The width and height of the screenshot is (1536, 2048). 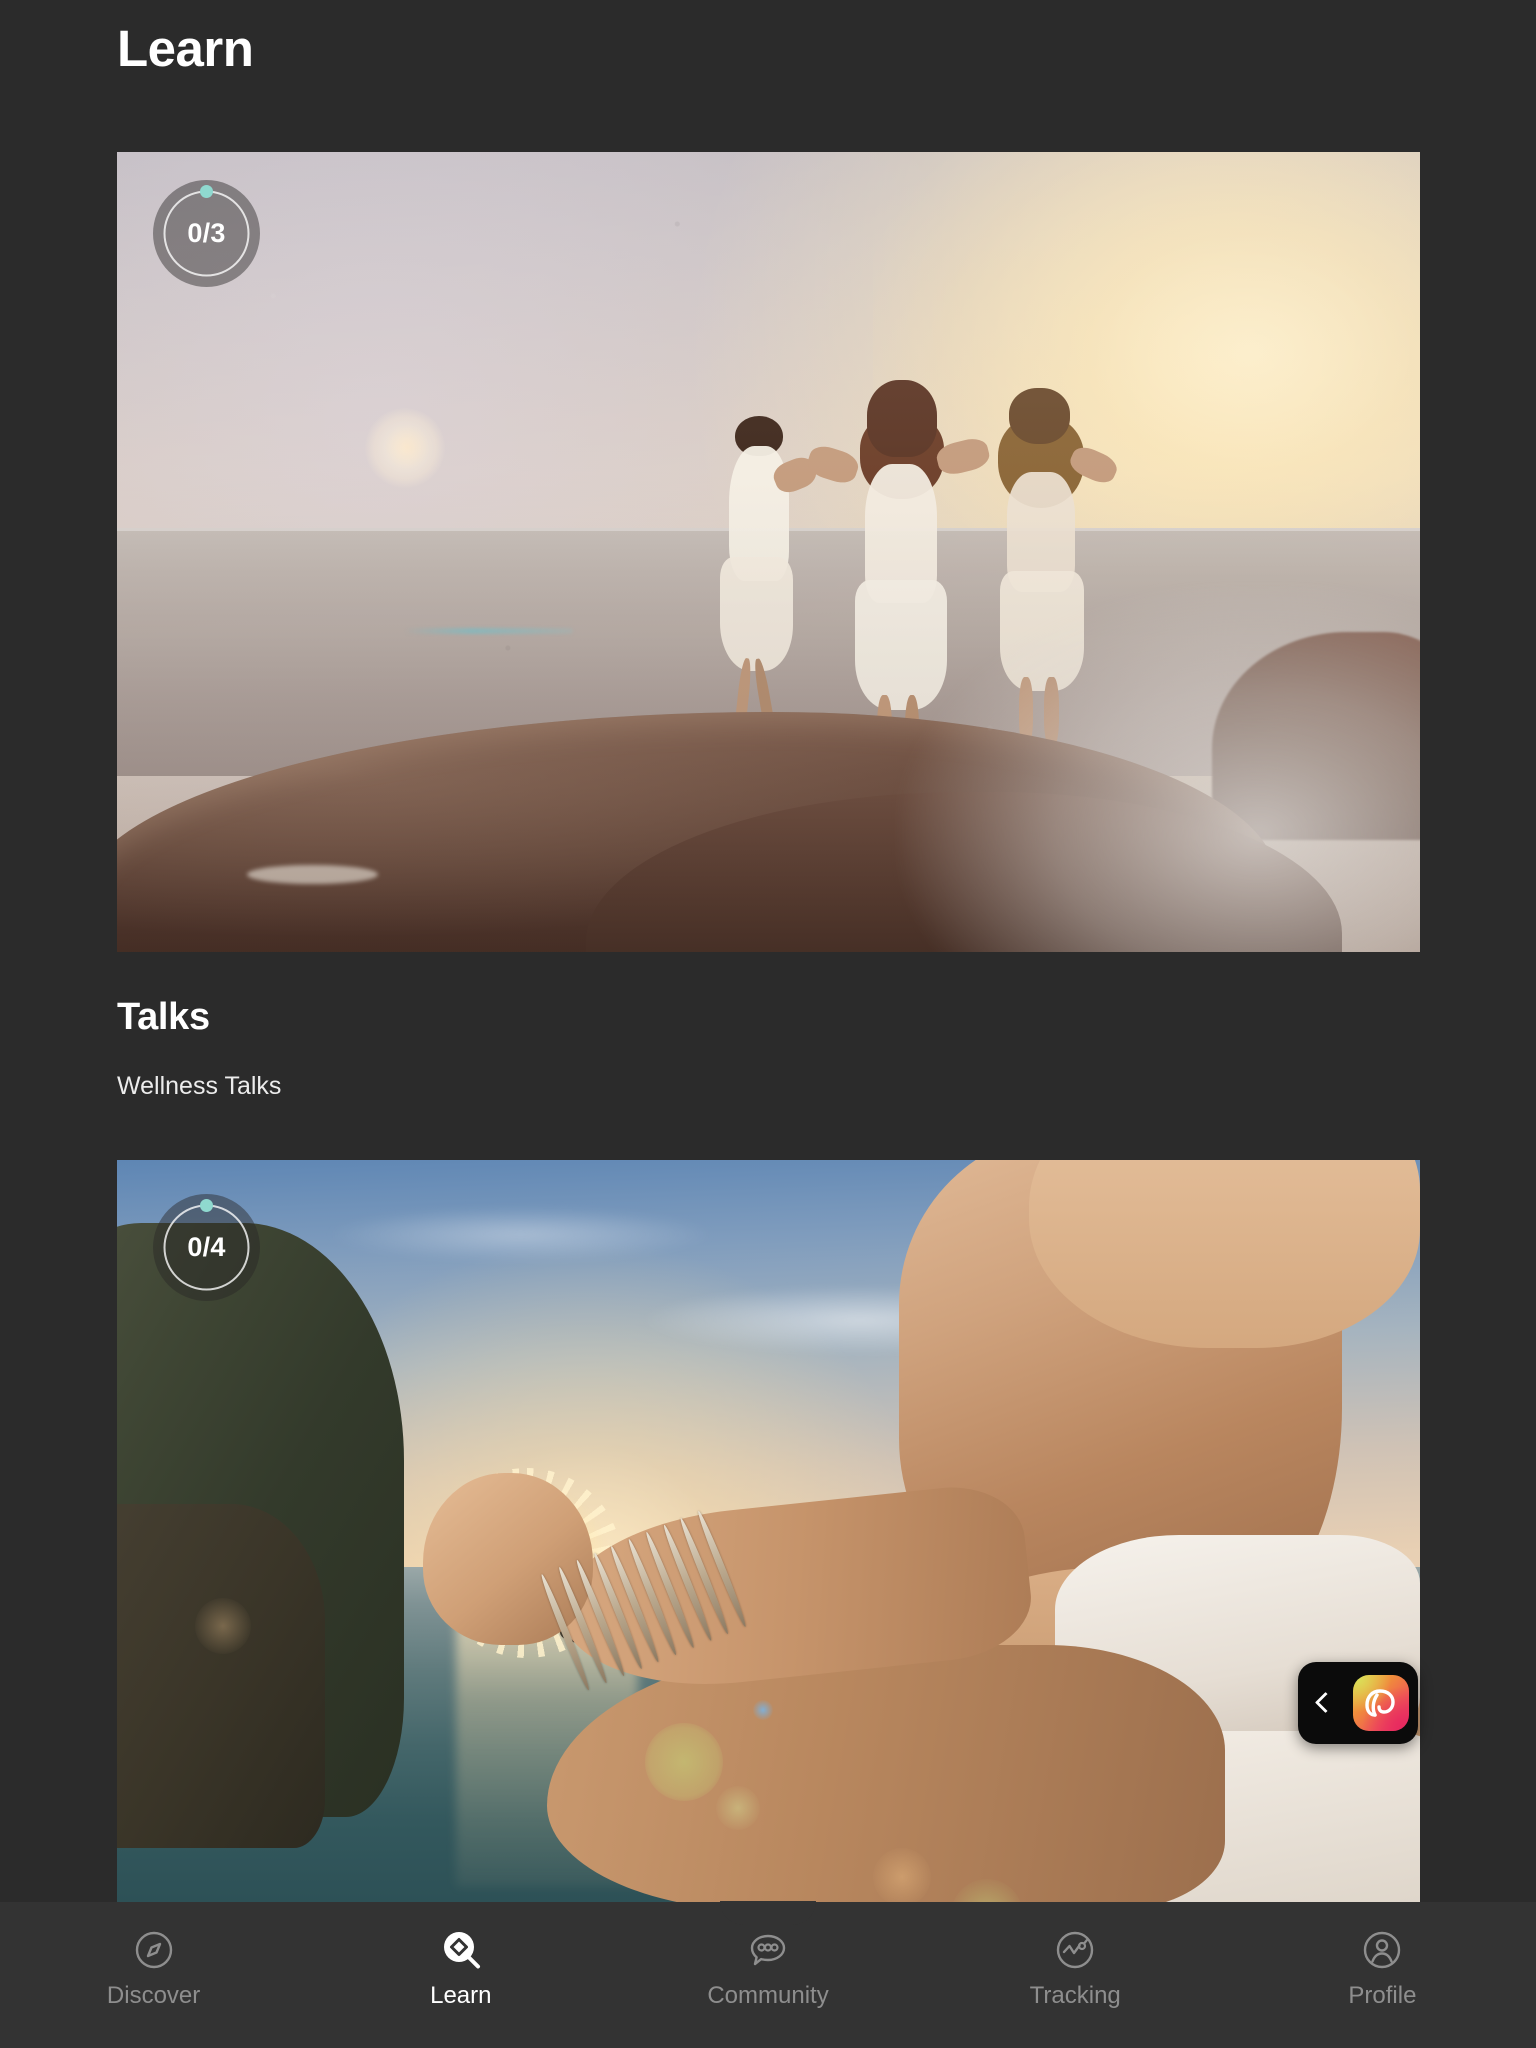 I want to click on progress-ring-label: 0/3, so click(x=206, y=233).